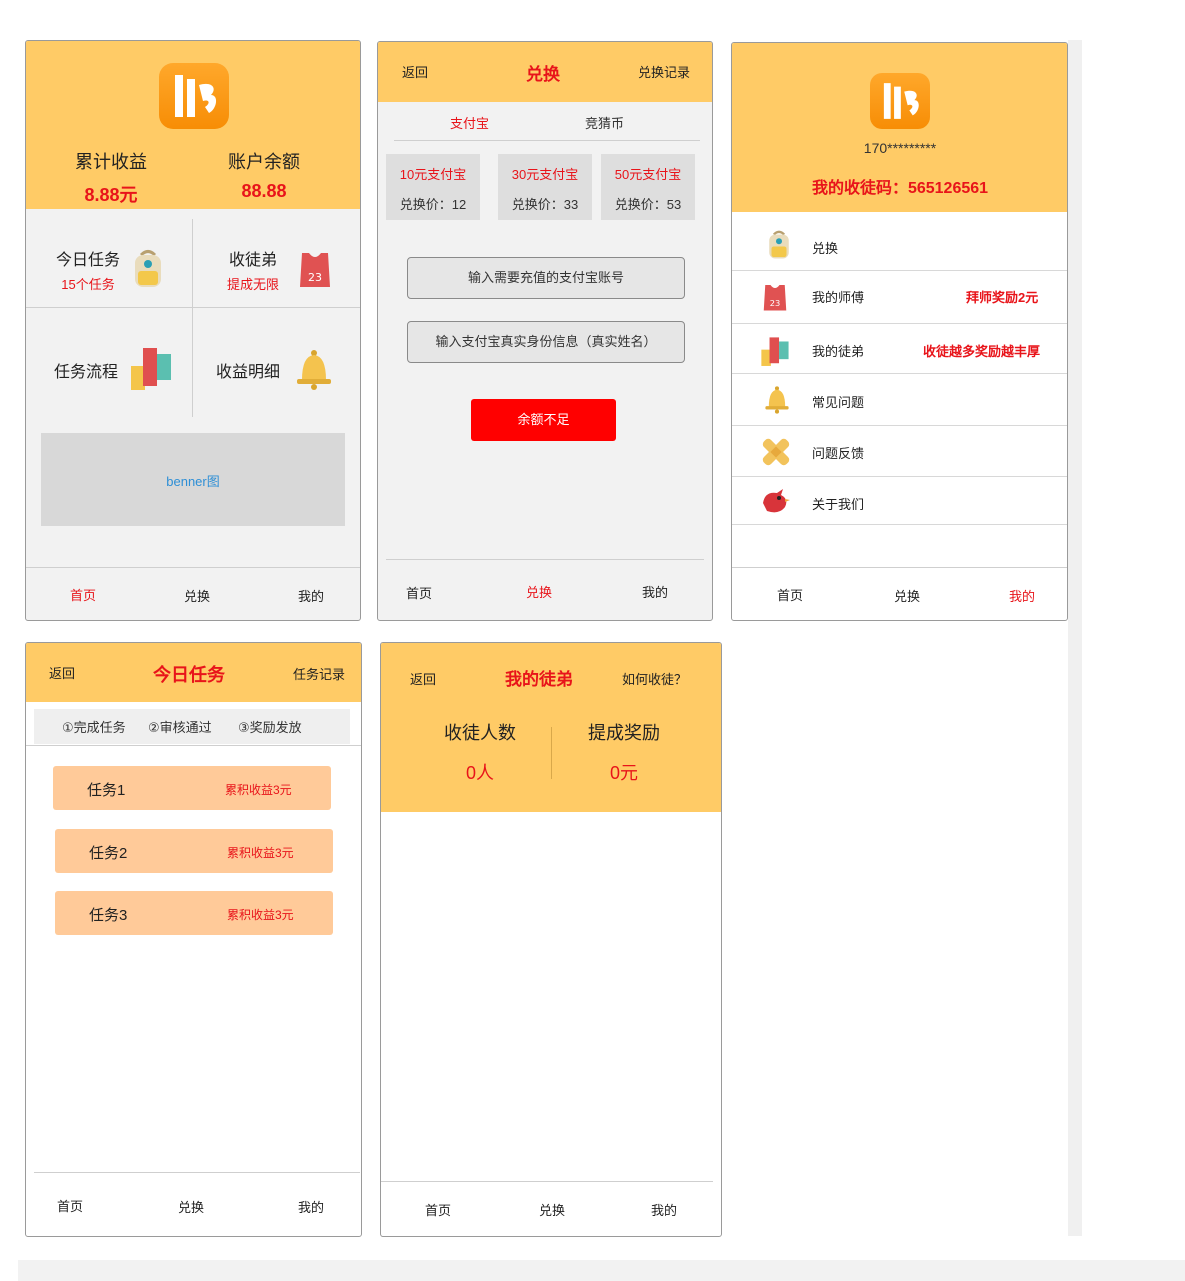 This screenshot has height=1281, width=1185. What do you see at coordinates (543, 420) in the screenshot?
I see `submit-button: 余额不足` at bounding box center [543, 420].